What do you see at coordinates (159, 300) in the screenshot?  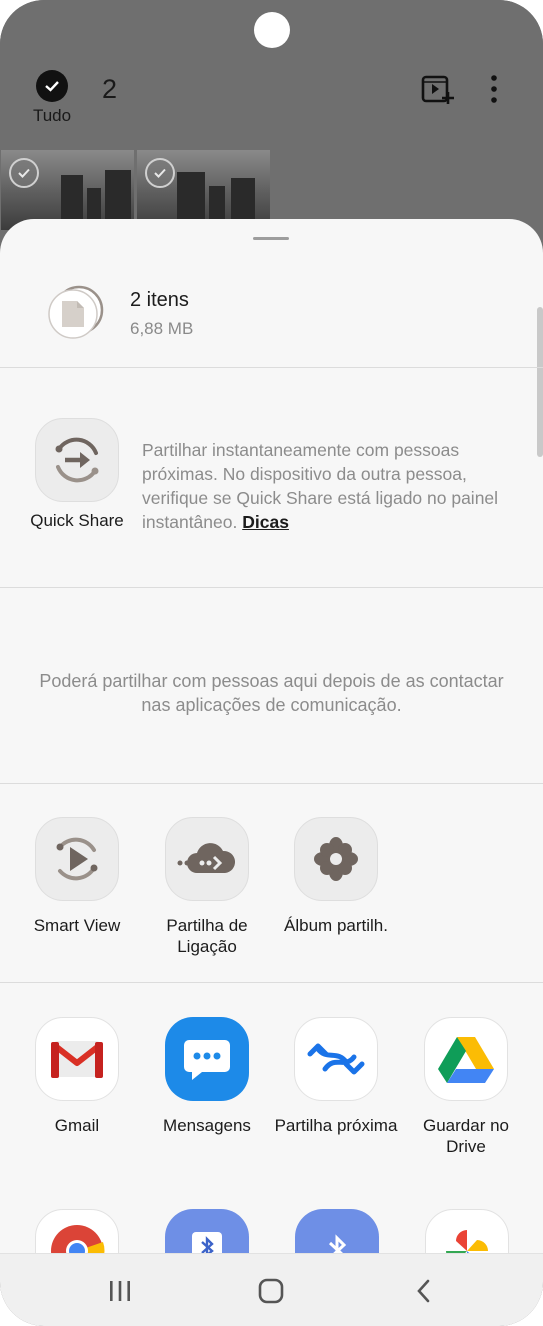 I see `file-count-title: 2 itens` at bounding box center [159, 300].